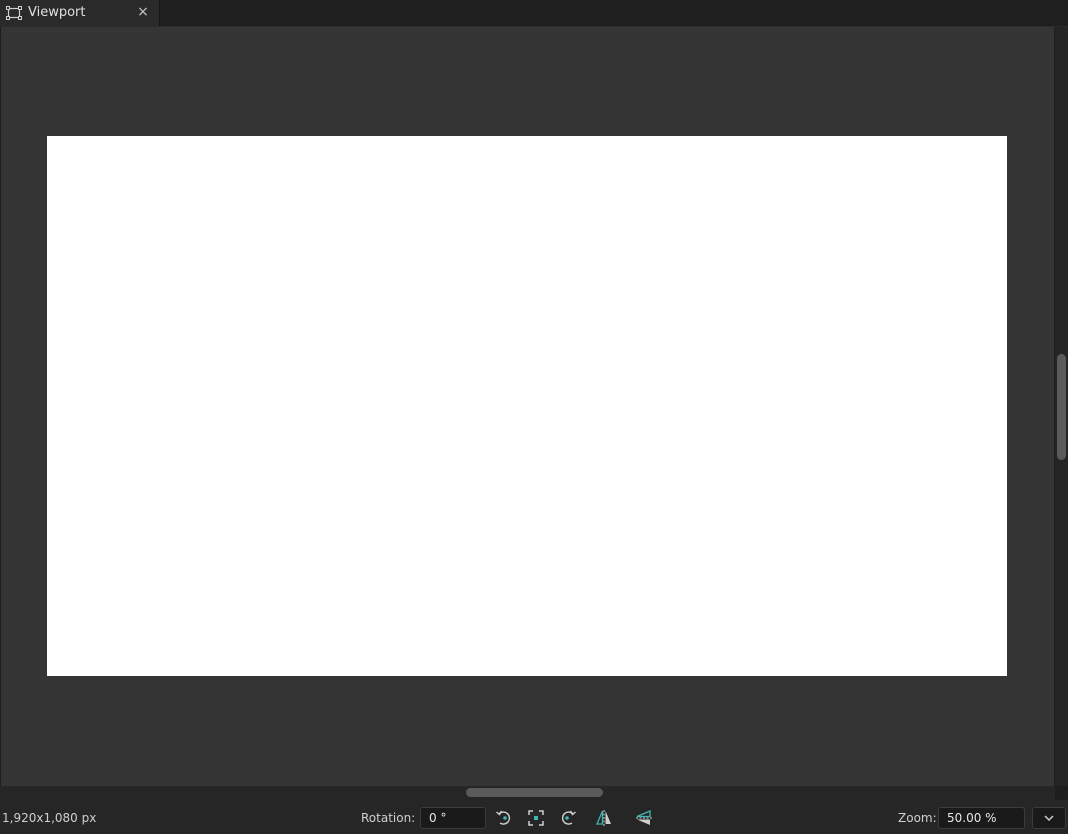 This screenshot has width=1068, height=834. I want to click on rotation-input: 0 °, so click(453, 818).